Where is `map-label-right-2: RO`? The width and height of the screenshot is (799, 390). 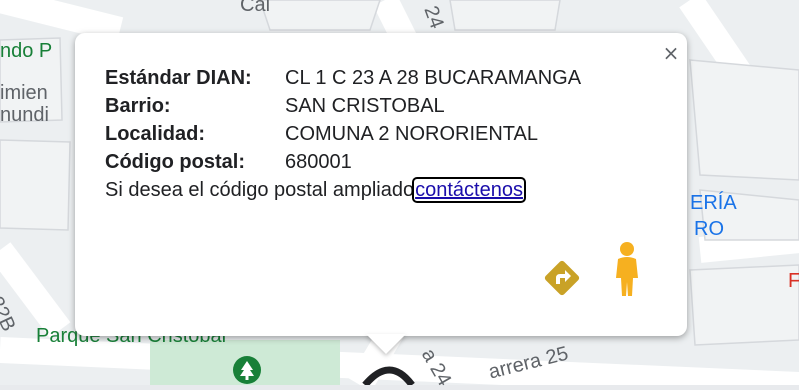
map-label-right-2: RO is located at coordinates (709, 229).